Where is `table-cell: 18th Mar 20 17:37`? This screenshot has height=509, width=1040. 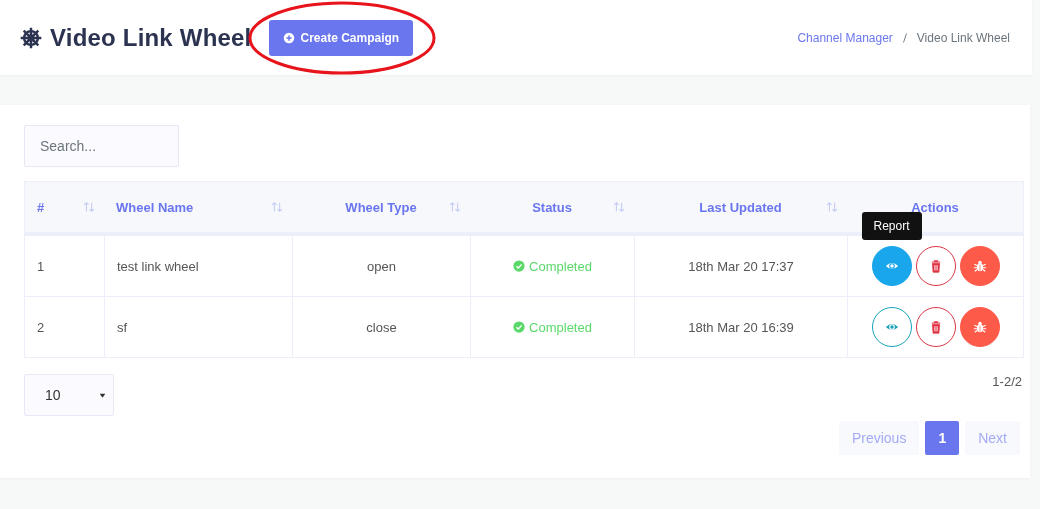 table-cell: 18th Mar 20 17:37 is located at coordinates (741, 266).